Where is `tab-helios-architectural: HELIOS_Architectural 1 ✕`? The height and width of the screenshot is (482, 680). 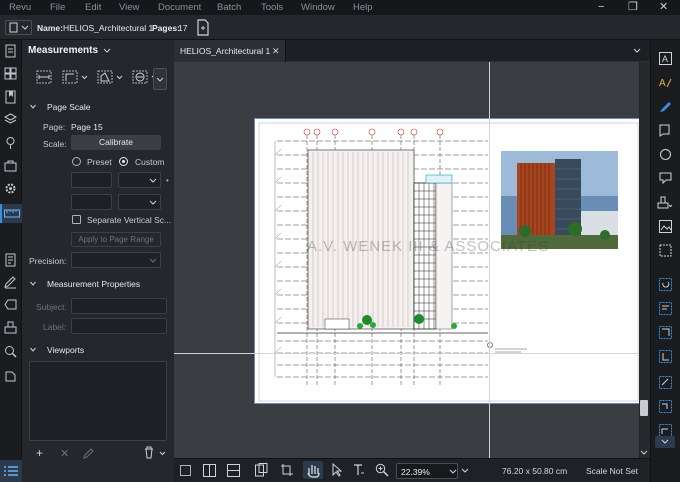
tab-helios-architectural: HELIOS_Architectural 1 ✕ is located at coordinates (230, 51).